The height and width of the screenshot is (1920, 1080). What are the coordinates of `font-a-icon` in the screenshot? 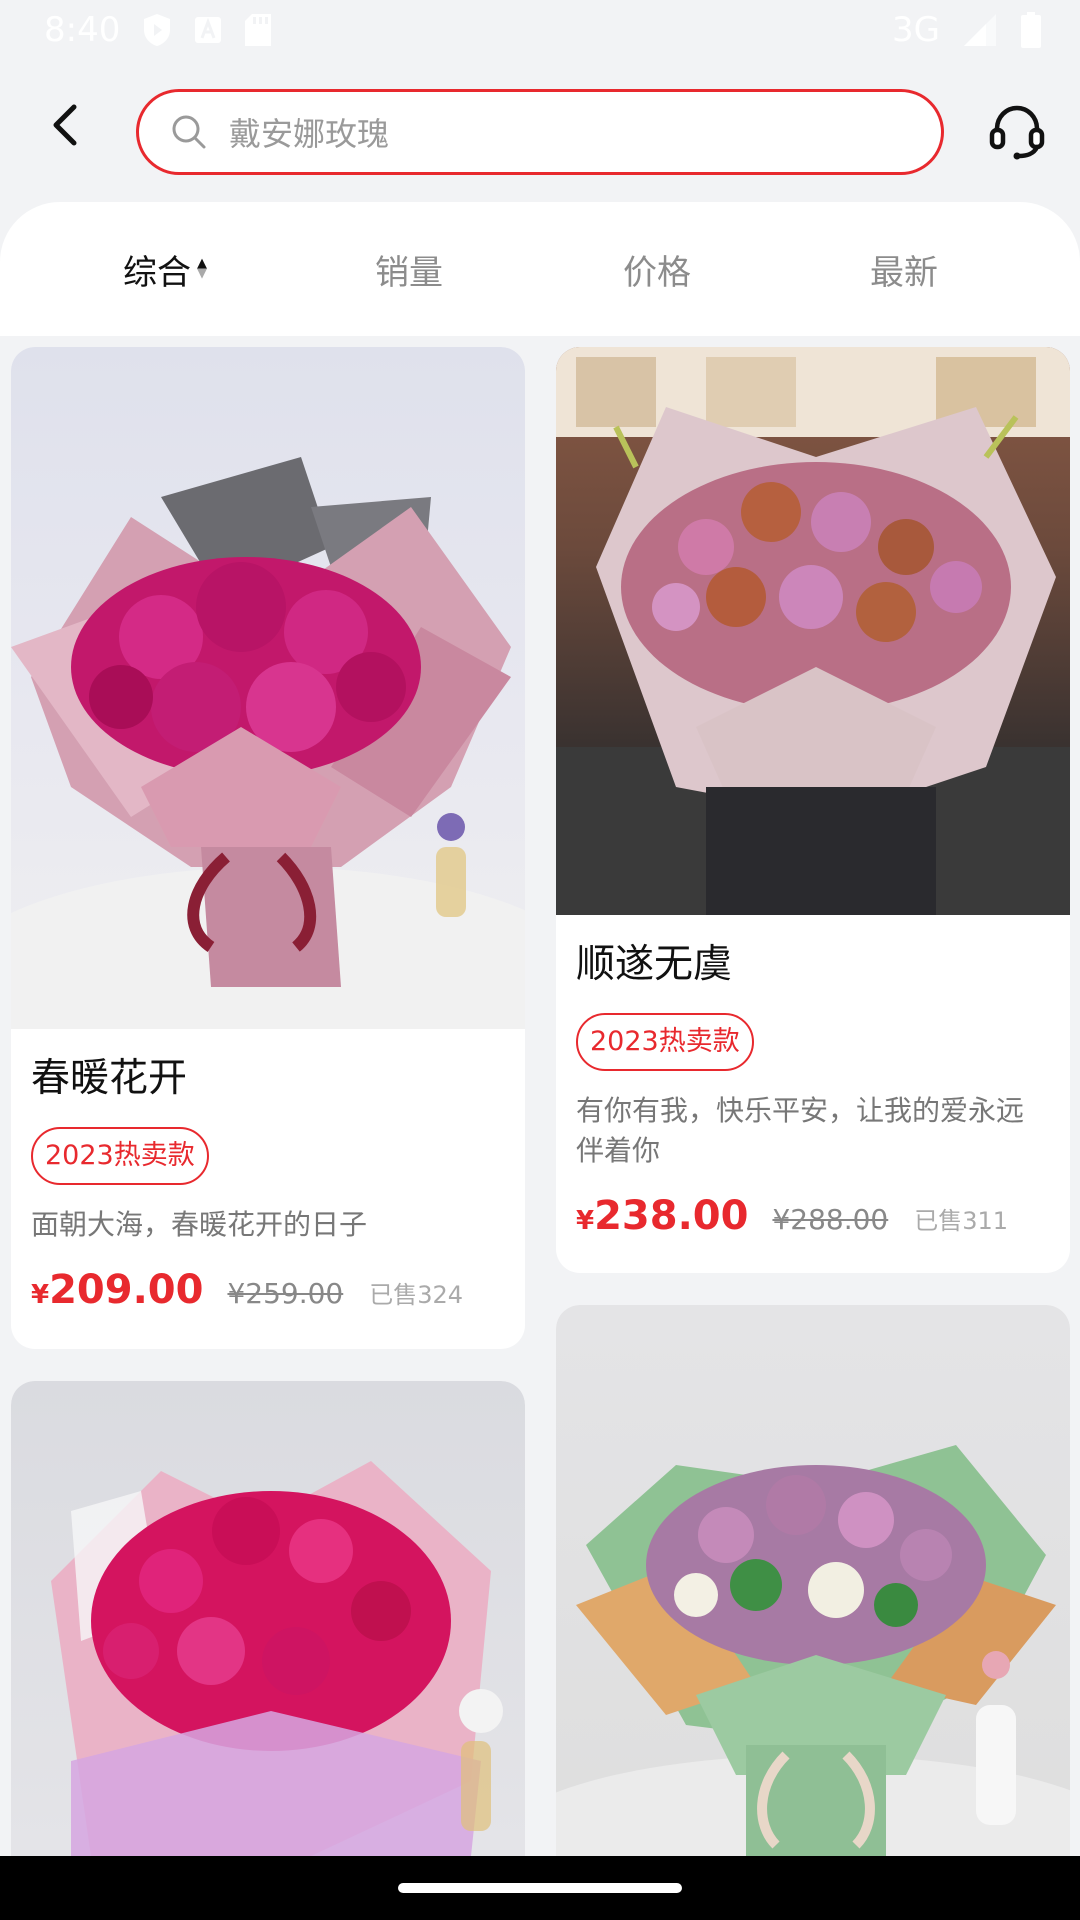 It's located at (208, 30).